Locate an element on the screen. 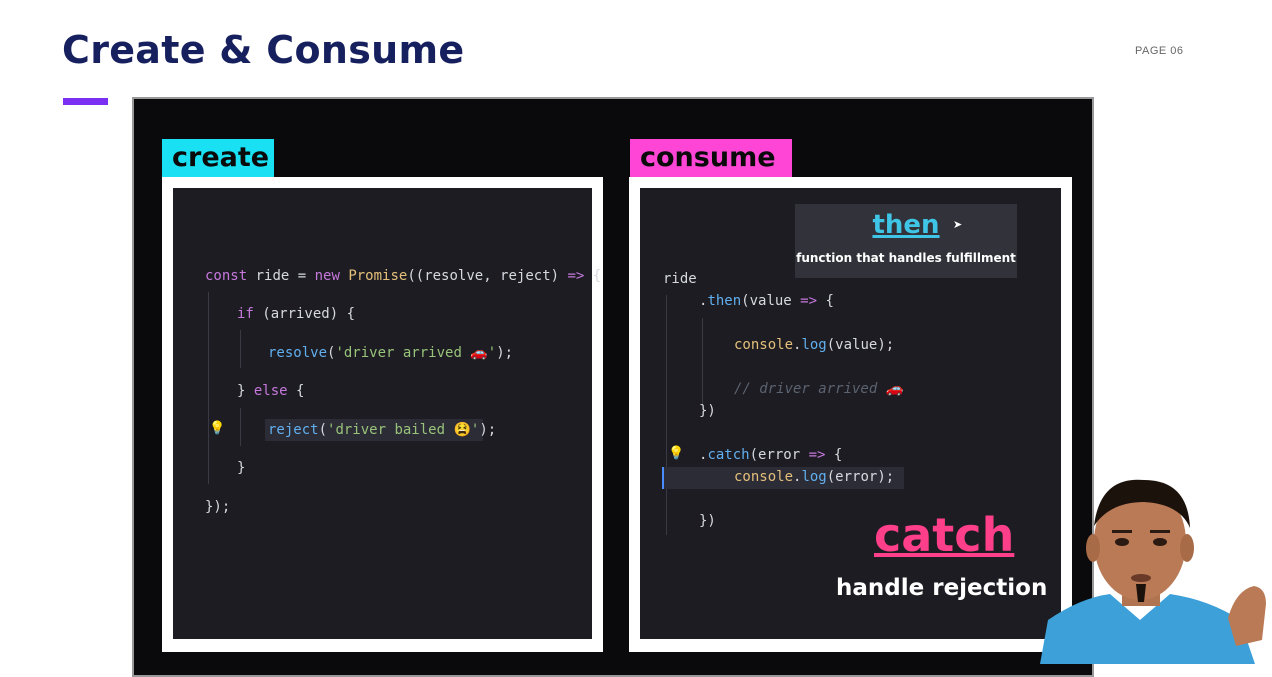 This screenshot has height=677, width=1272. title-accent-bar is located at coordinates (85, 101).